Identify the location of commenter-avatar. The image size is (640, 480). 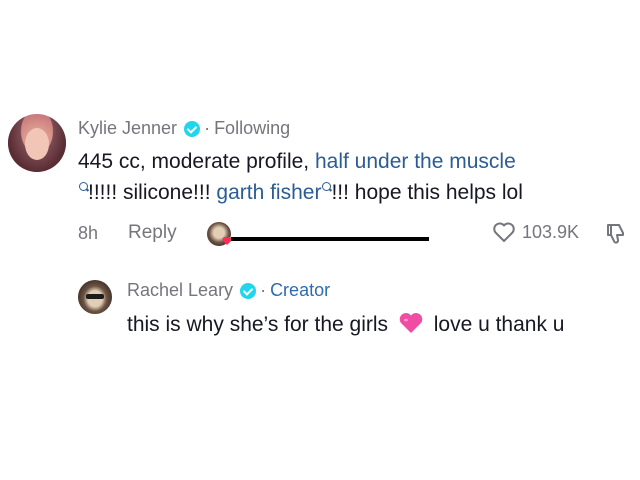
(37, 143).